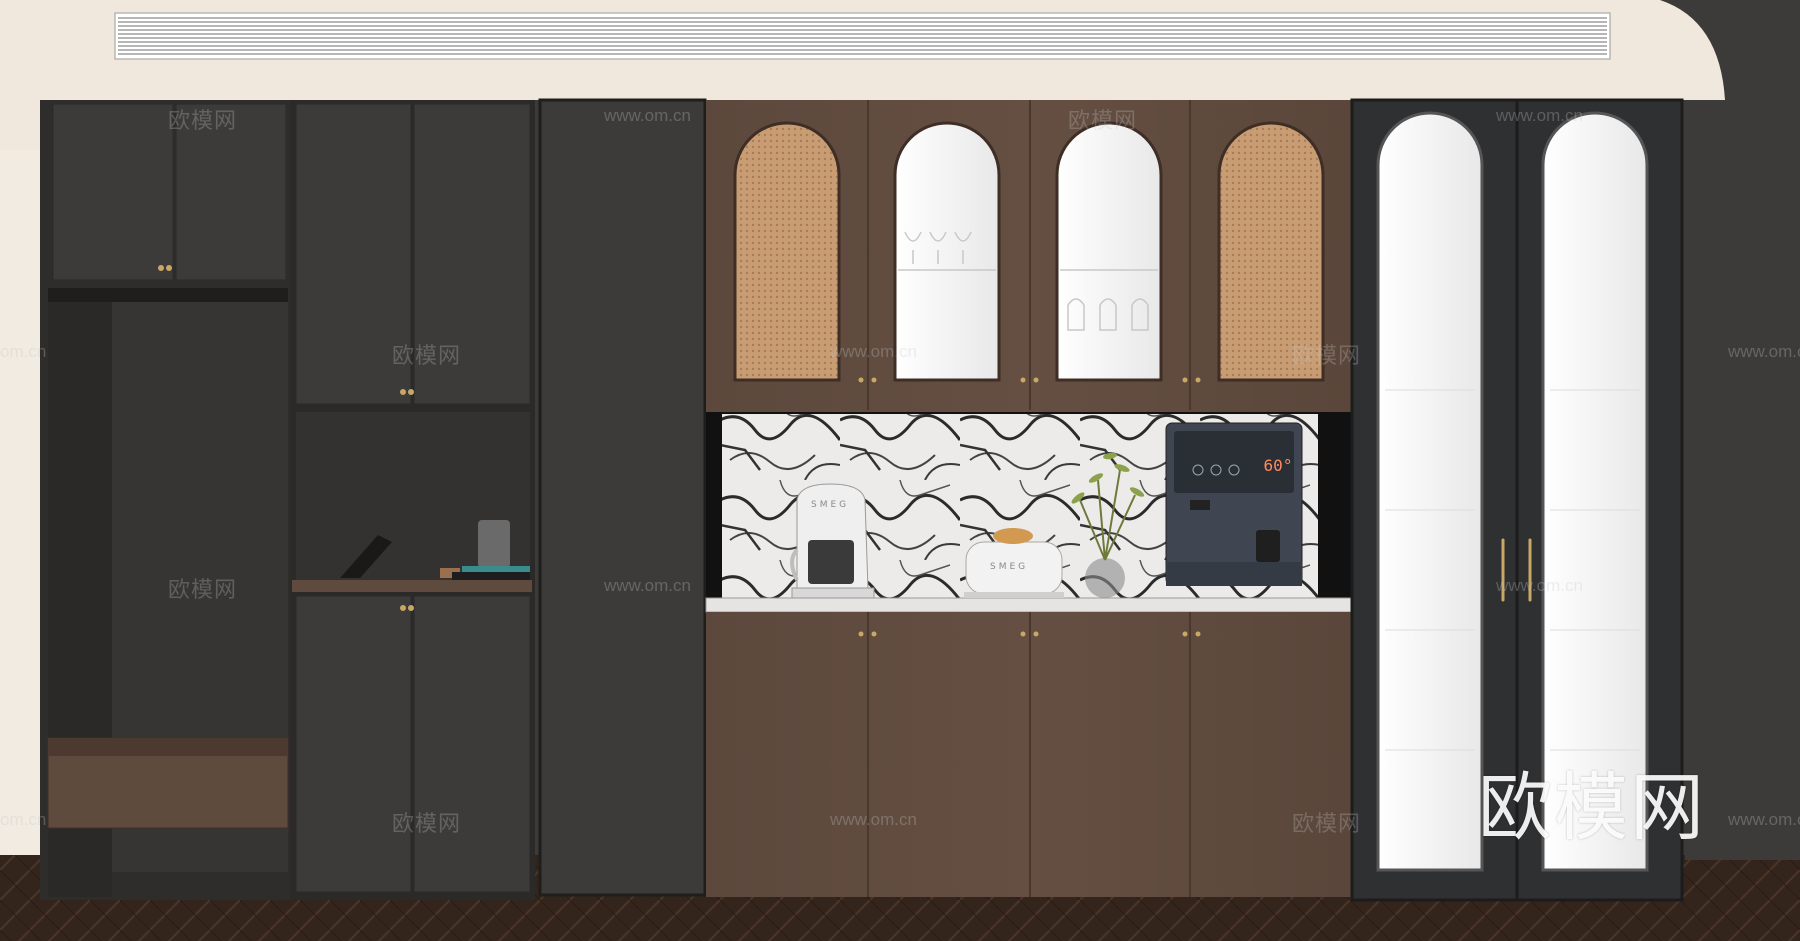 The height and width of the screenshot is (941, 1800). I want to click on toaster-brand: SMEG, so click(1009, 567).